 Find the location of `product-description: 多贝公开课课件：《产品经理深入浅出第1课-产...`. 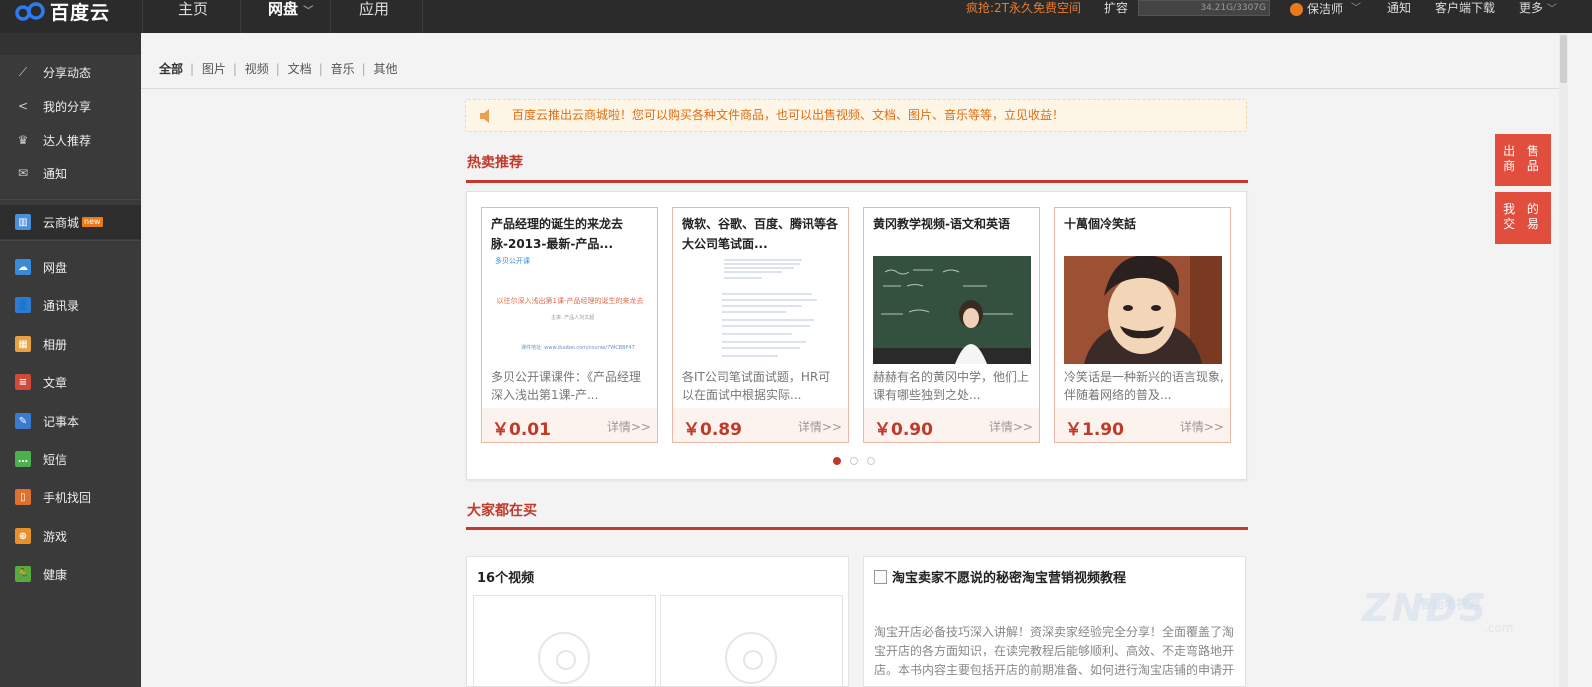

product-description: 多贝公开课课件：《产品经理深入浅出第1课-产... is located at coordinates (566, 386).